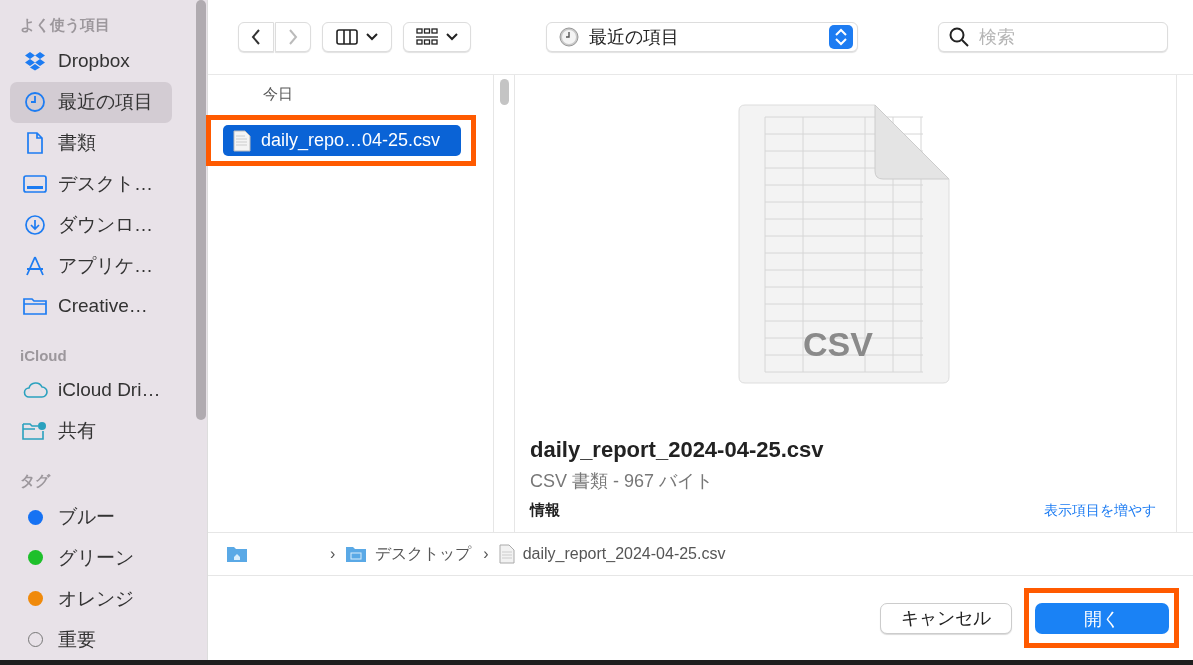 Image resolution: width=1193 pixels, height=665 pixels. What do you see at coordinates (43, 355) in the screenshot?
I see `sidebar-section-title: iCloud` at bounding box center [43, 355].